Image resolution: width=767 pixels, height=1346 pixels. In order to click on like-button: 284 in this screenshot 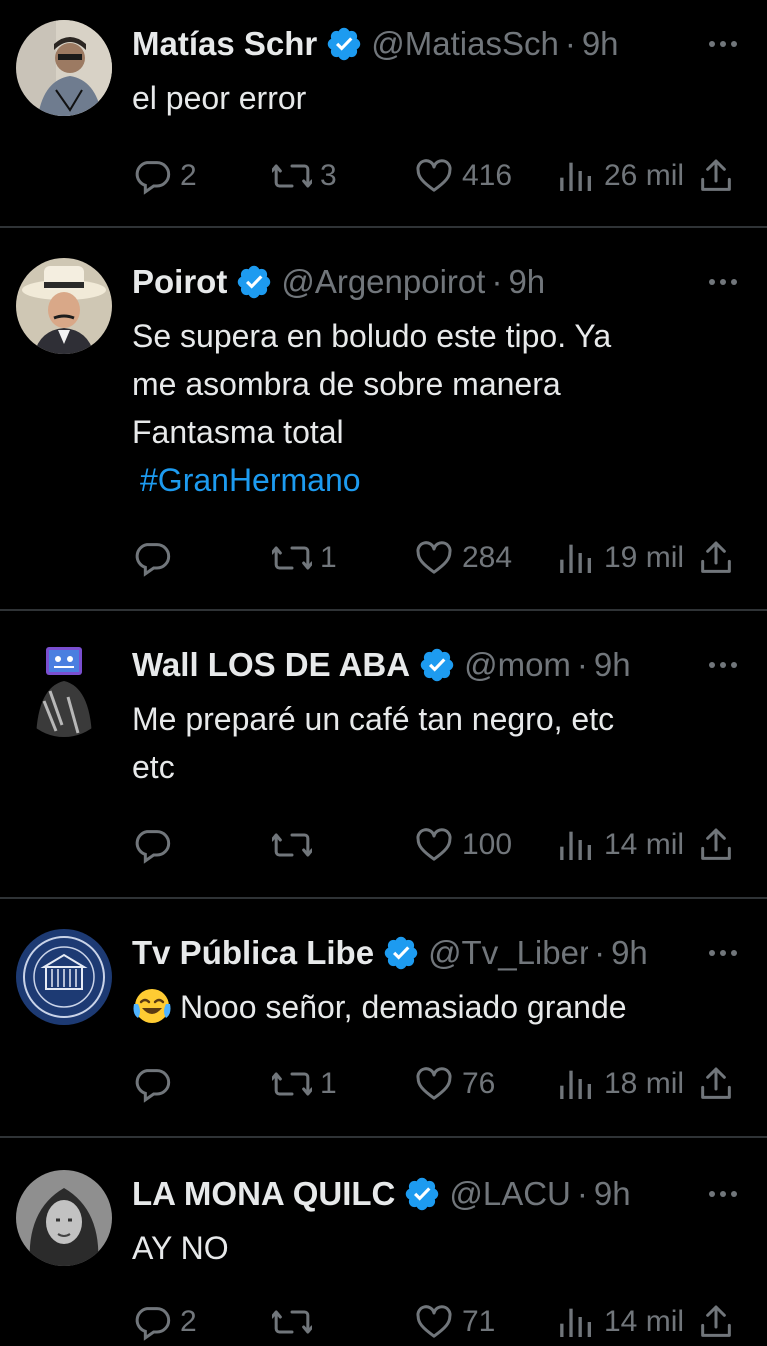, I will do `click(463, 558)`.